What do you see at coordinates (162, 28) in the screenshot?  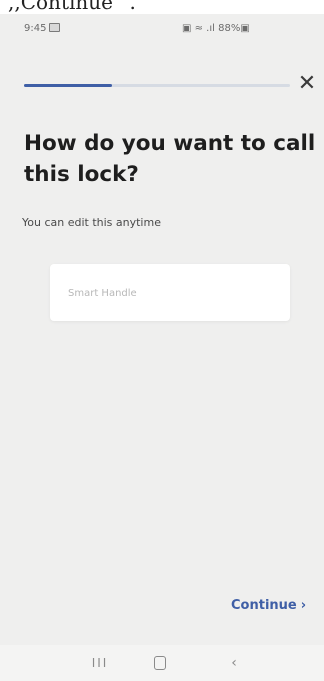 I see `status-bar: 9:45 ▣ ≈ .ıl 88%▣` at bounding box center [162, 28].